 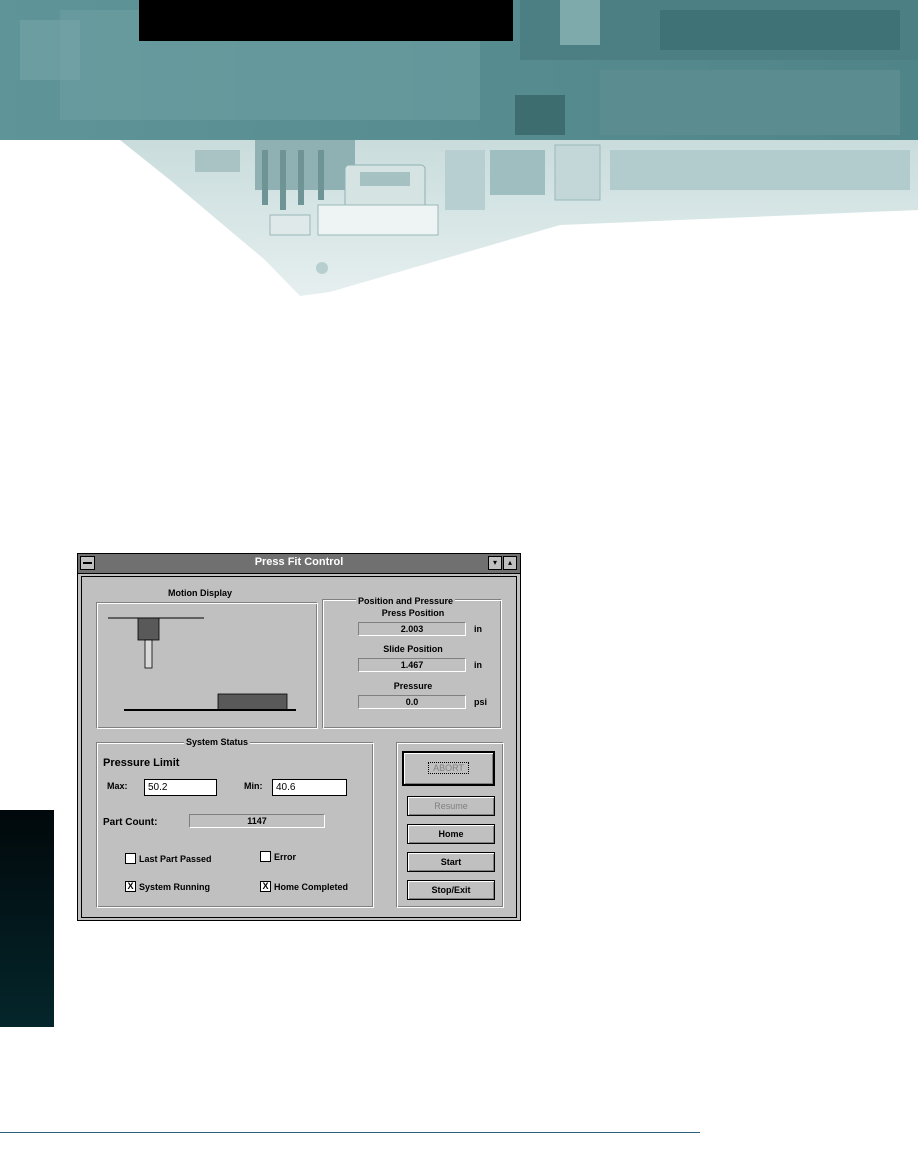 I want to click on part-count-label: Part Count:, so click(x=130, y=822).